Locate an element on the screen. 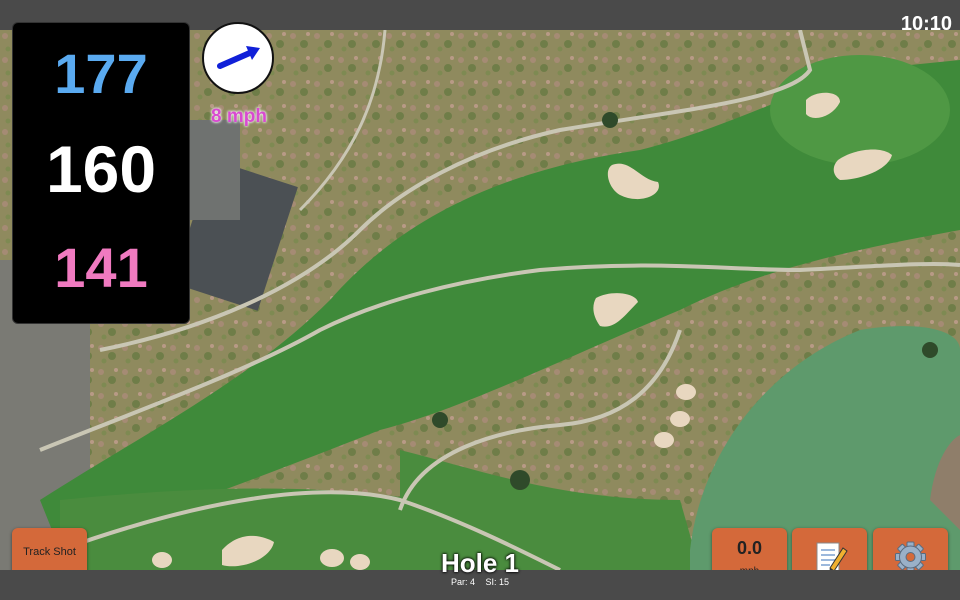 The height and width of the screenshot is (600, 960). track-shot-label: Track Shot is located at coordinates (49, 552).